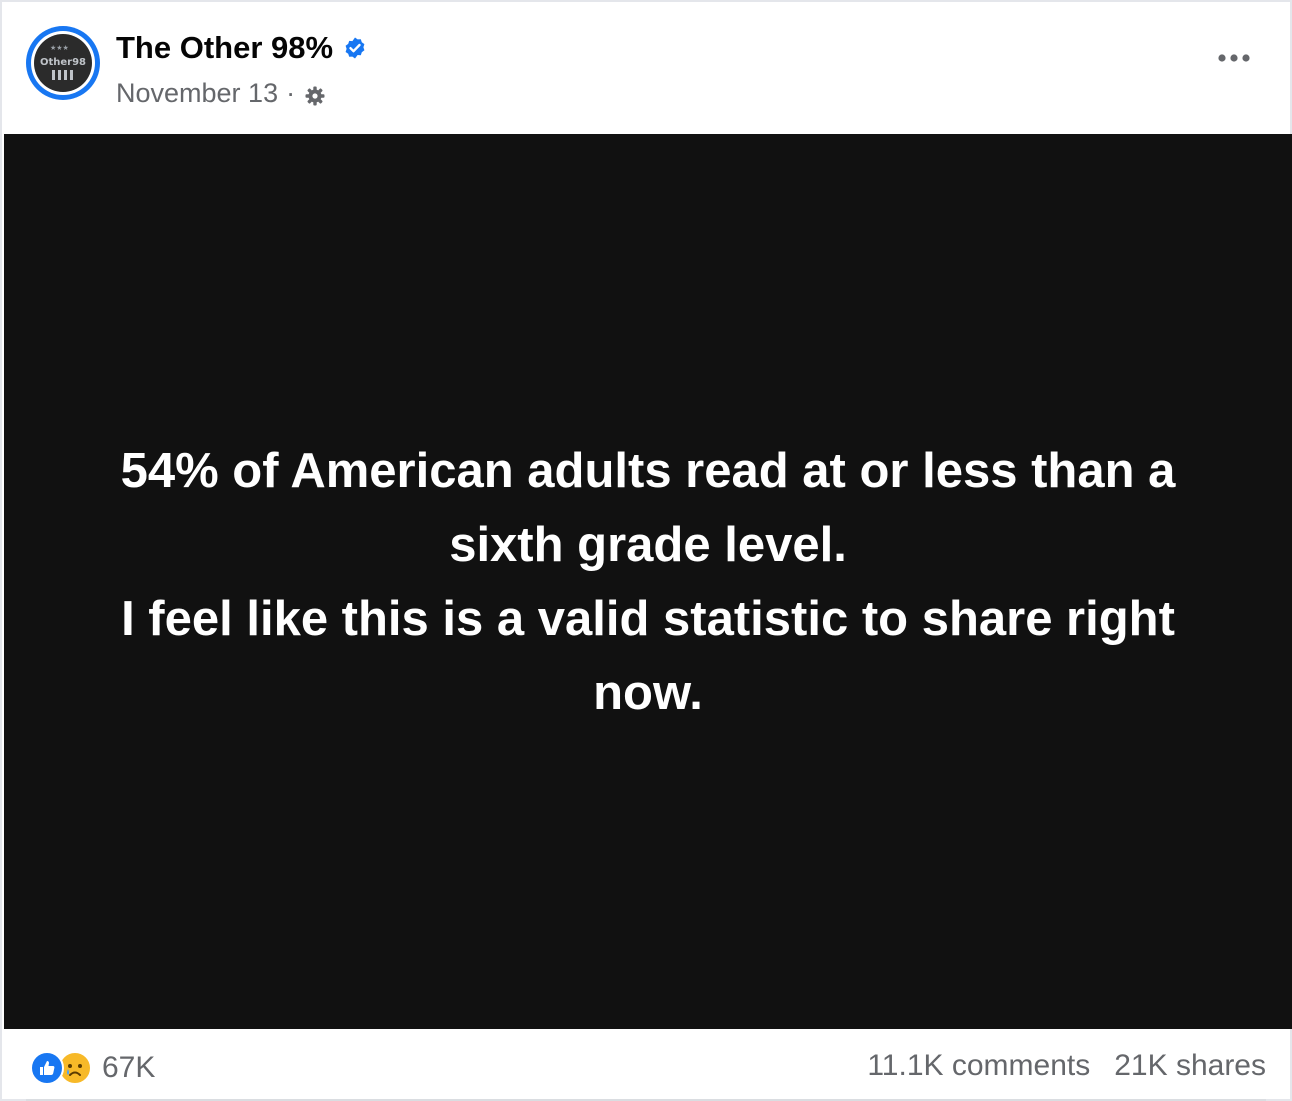 The height and width of the screenshot is (1101, 1292). I want to click on more-options-icon, so click(1234, 58).